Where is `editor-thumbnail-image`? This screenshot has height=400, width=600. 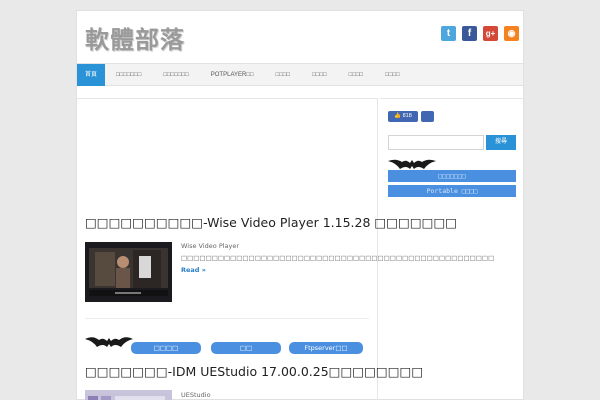 editor-thumbnail-image is located at coordinates (128, 396).